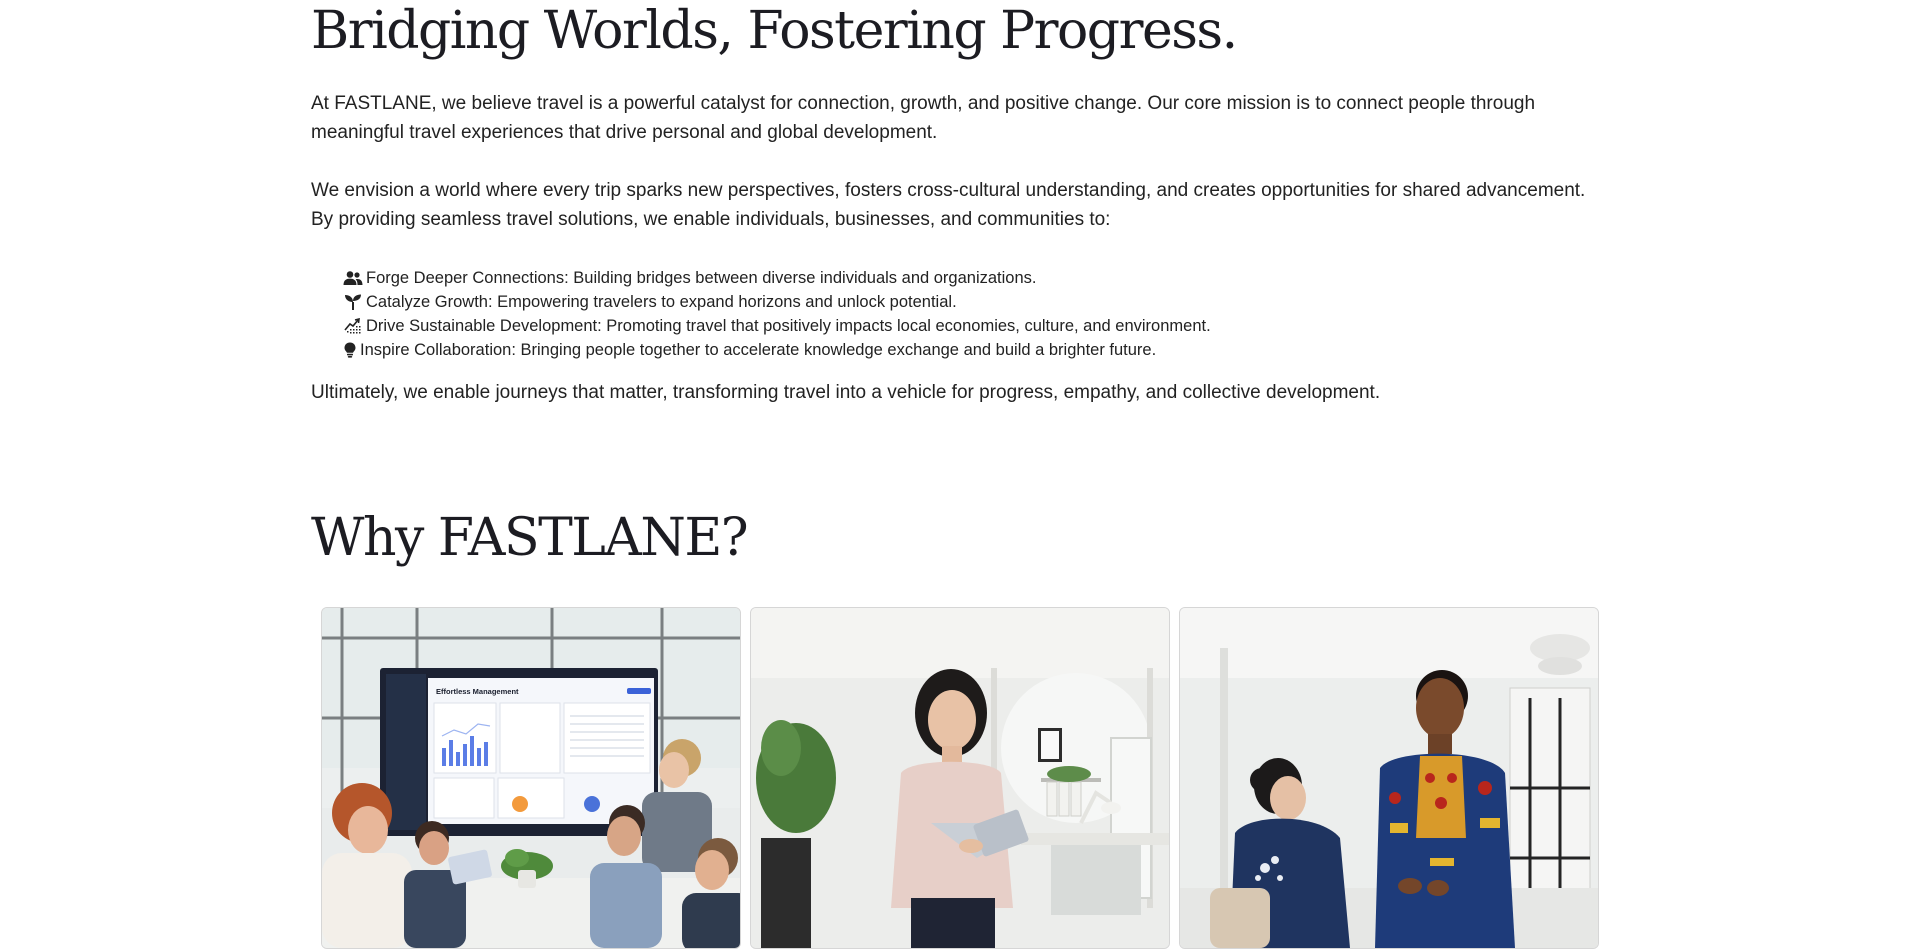 The width and height of the screenshot is (1919, 949). What do you see at coordinates (350, 350) in the screenshot?
I see `lightbulb-icon` at bounding box center [350, 350].